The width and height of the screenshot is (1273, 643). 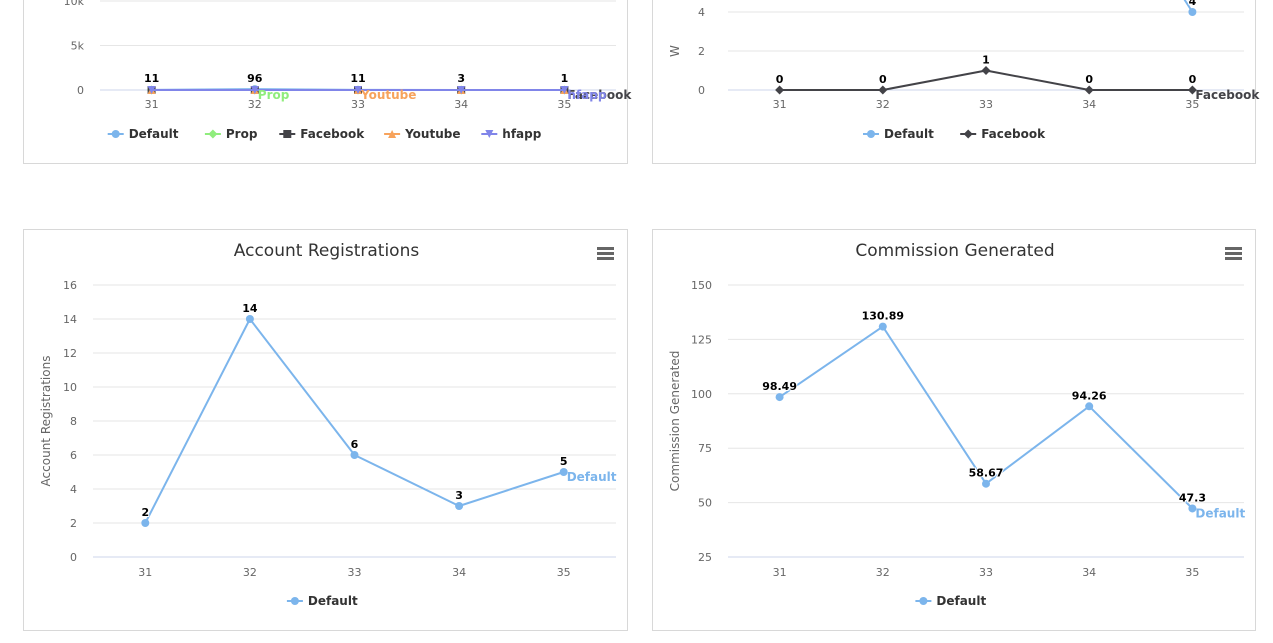 I want to click on data-label: 47.3, so click(x=1192, y=497).